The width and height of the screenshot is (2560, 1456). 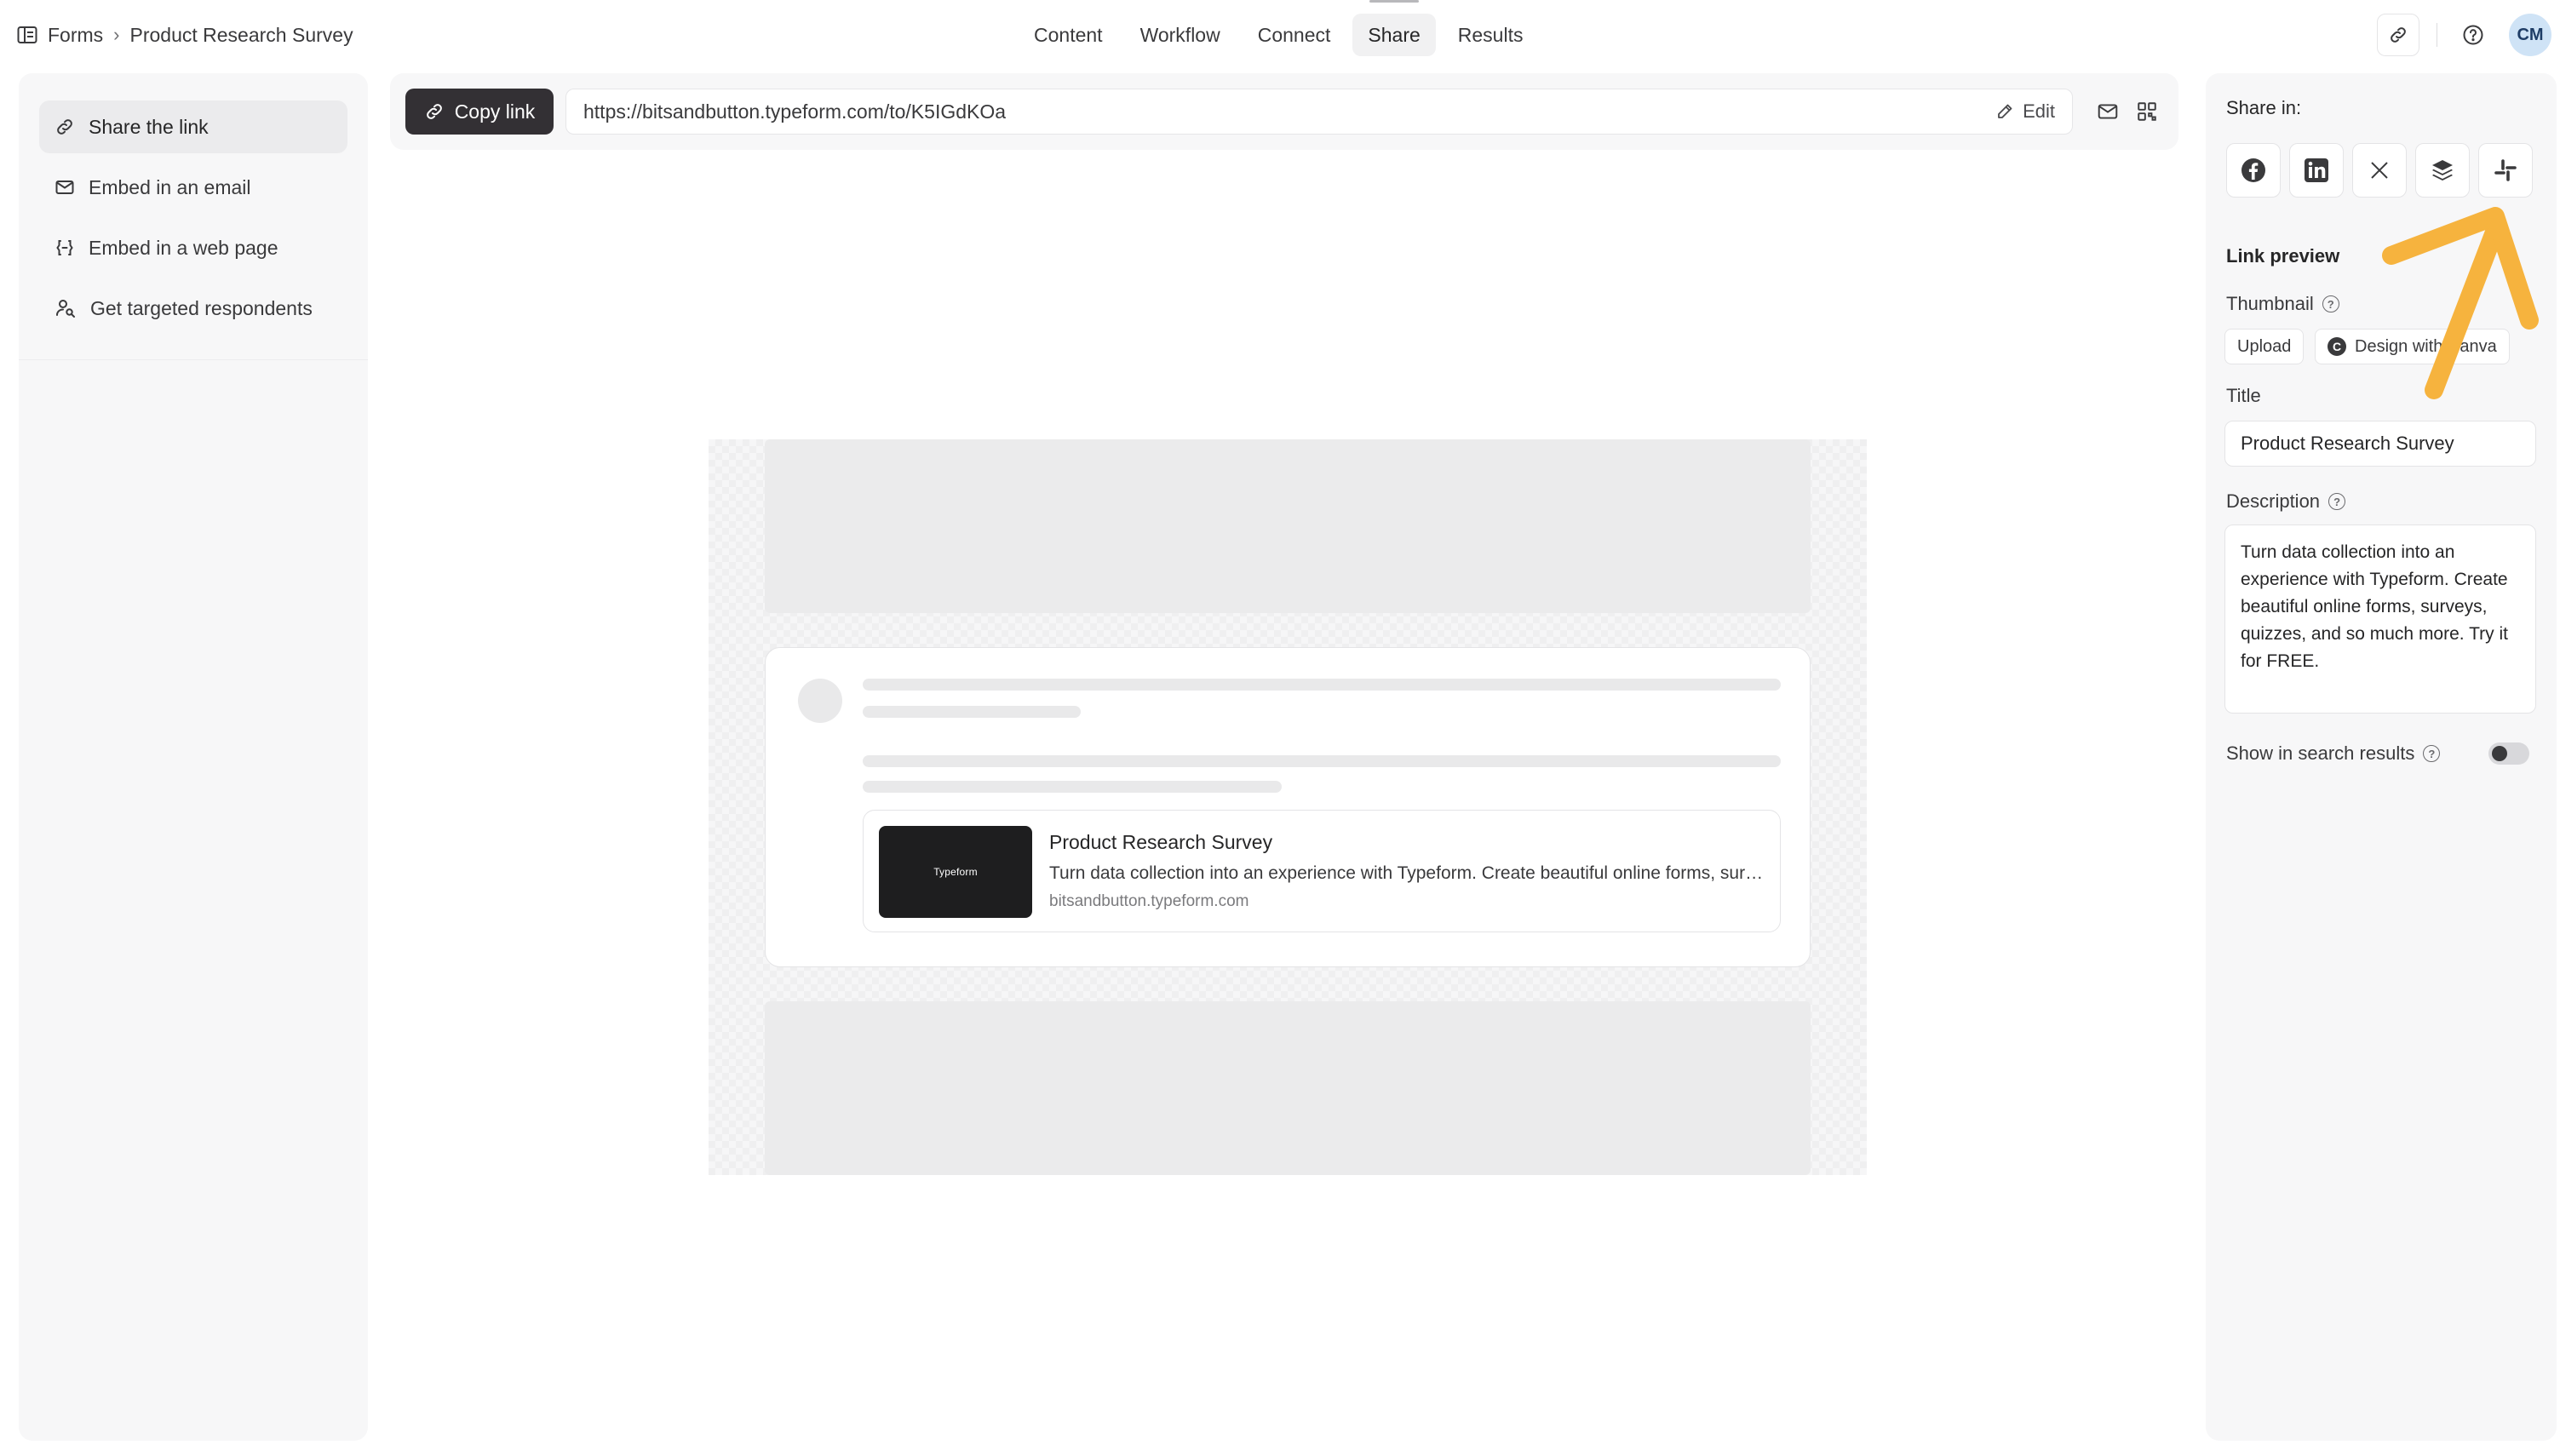 I want to click on edit-url-button: Edit, so click(x=2025, y=111).